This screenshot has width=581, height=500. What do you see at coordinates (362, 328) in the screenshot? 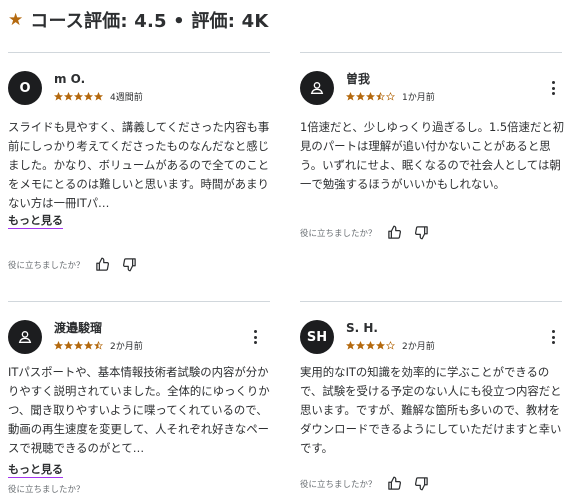
I see `reviewer-name: S. H.` at bounding box center [362, 328].